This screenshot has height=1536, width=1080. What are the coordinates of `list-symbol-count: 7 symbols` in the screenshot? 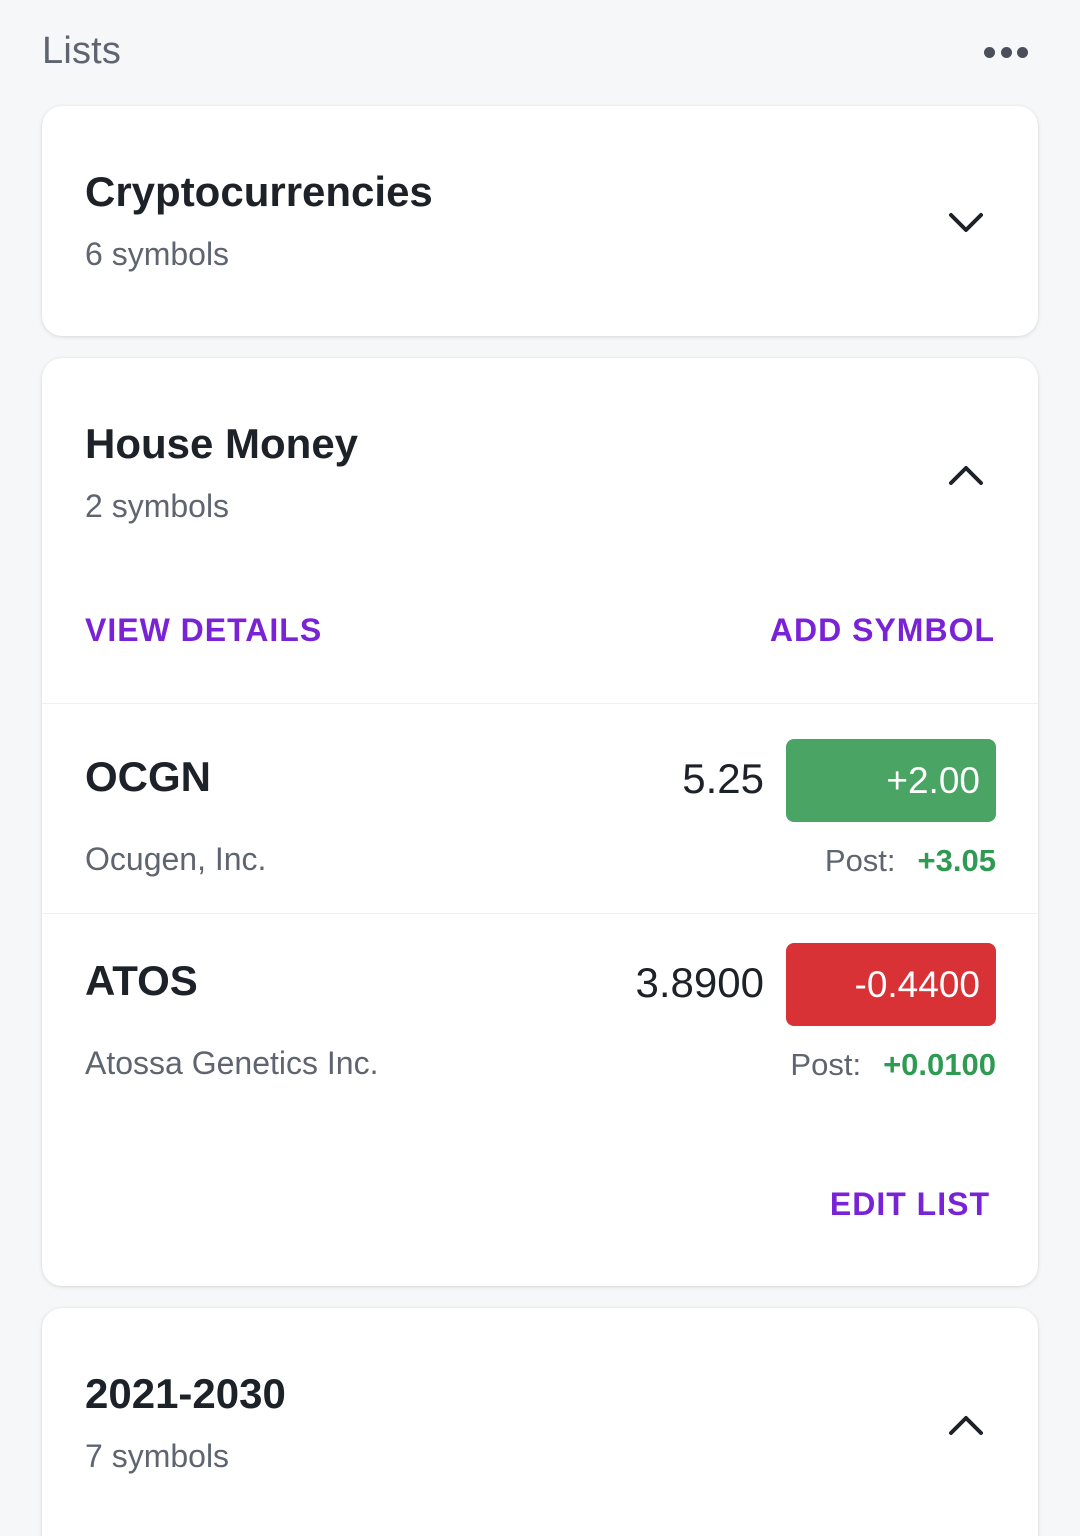 It's located at (157, 1456).